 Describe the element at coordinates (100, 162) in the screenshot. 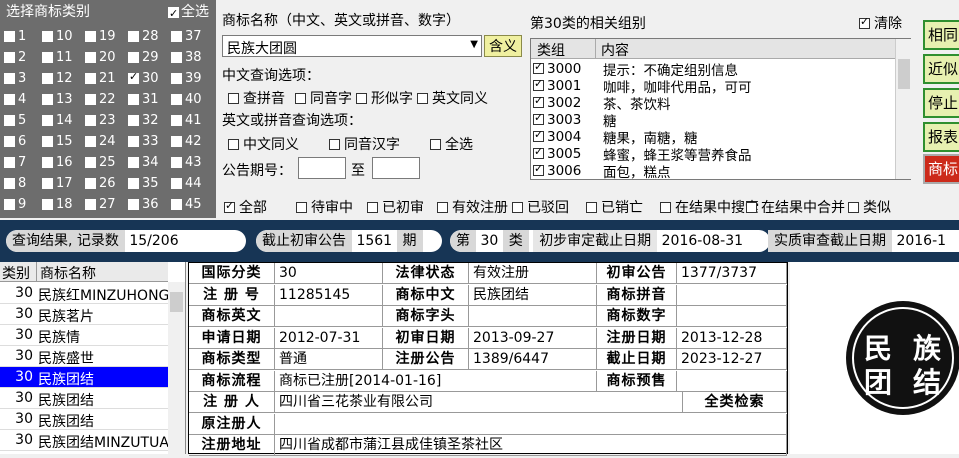

I see `category-25: 25` at that location.